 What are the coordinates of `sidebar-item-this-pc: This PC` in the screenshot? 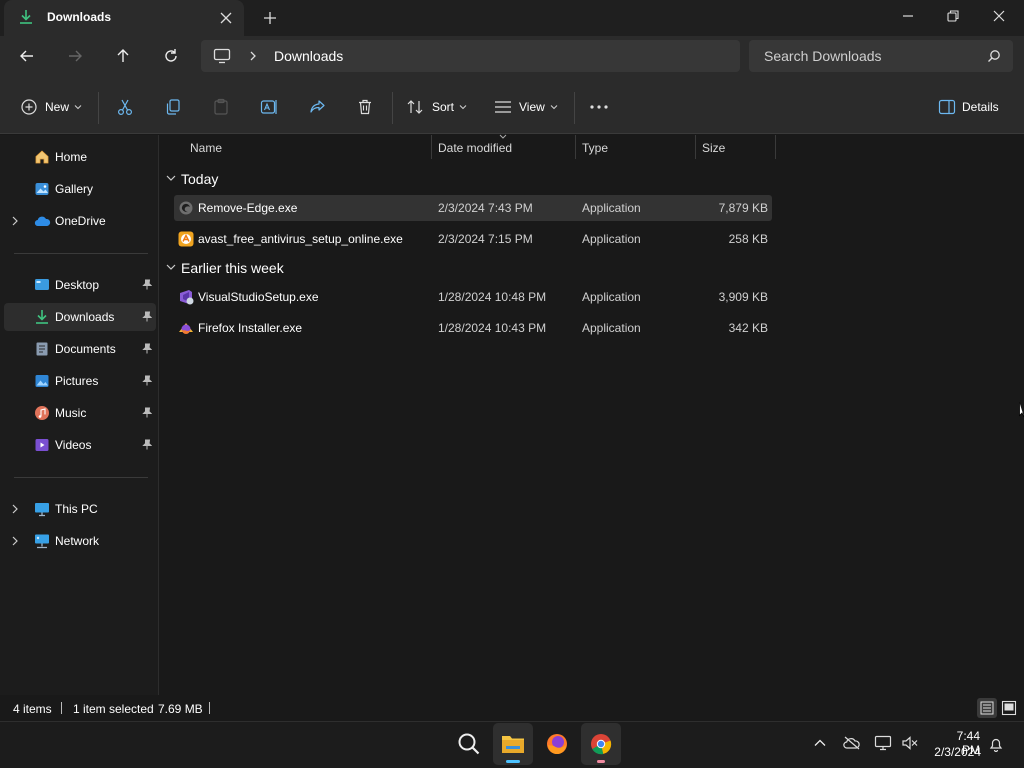 It's located at (80, 509).